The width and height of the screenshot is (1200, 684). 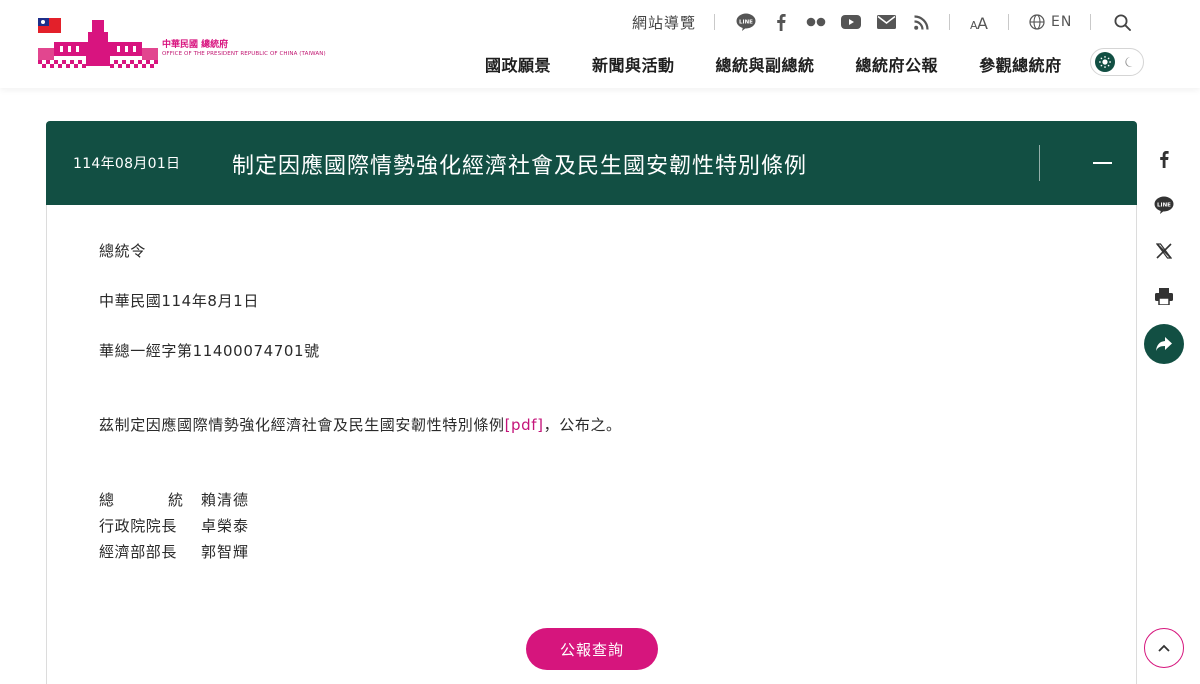 I want to click on order-statement: 茲制定因應國際情勢強化經濟社會及民生國安韌性特別條例[pdf]，公布之。, so click(x=360, y=424).